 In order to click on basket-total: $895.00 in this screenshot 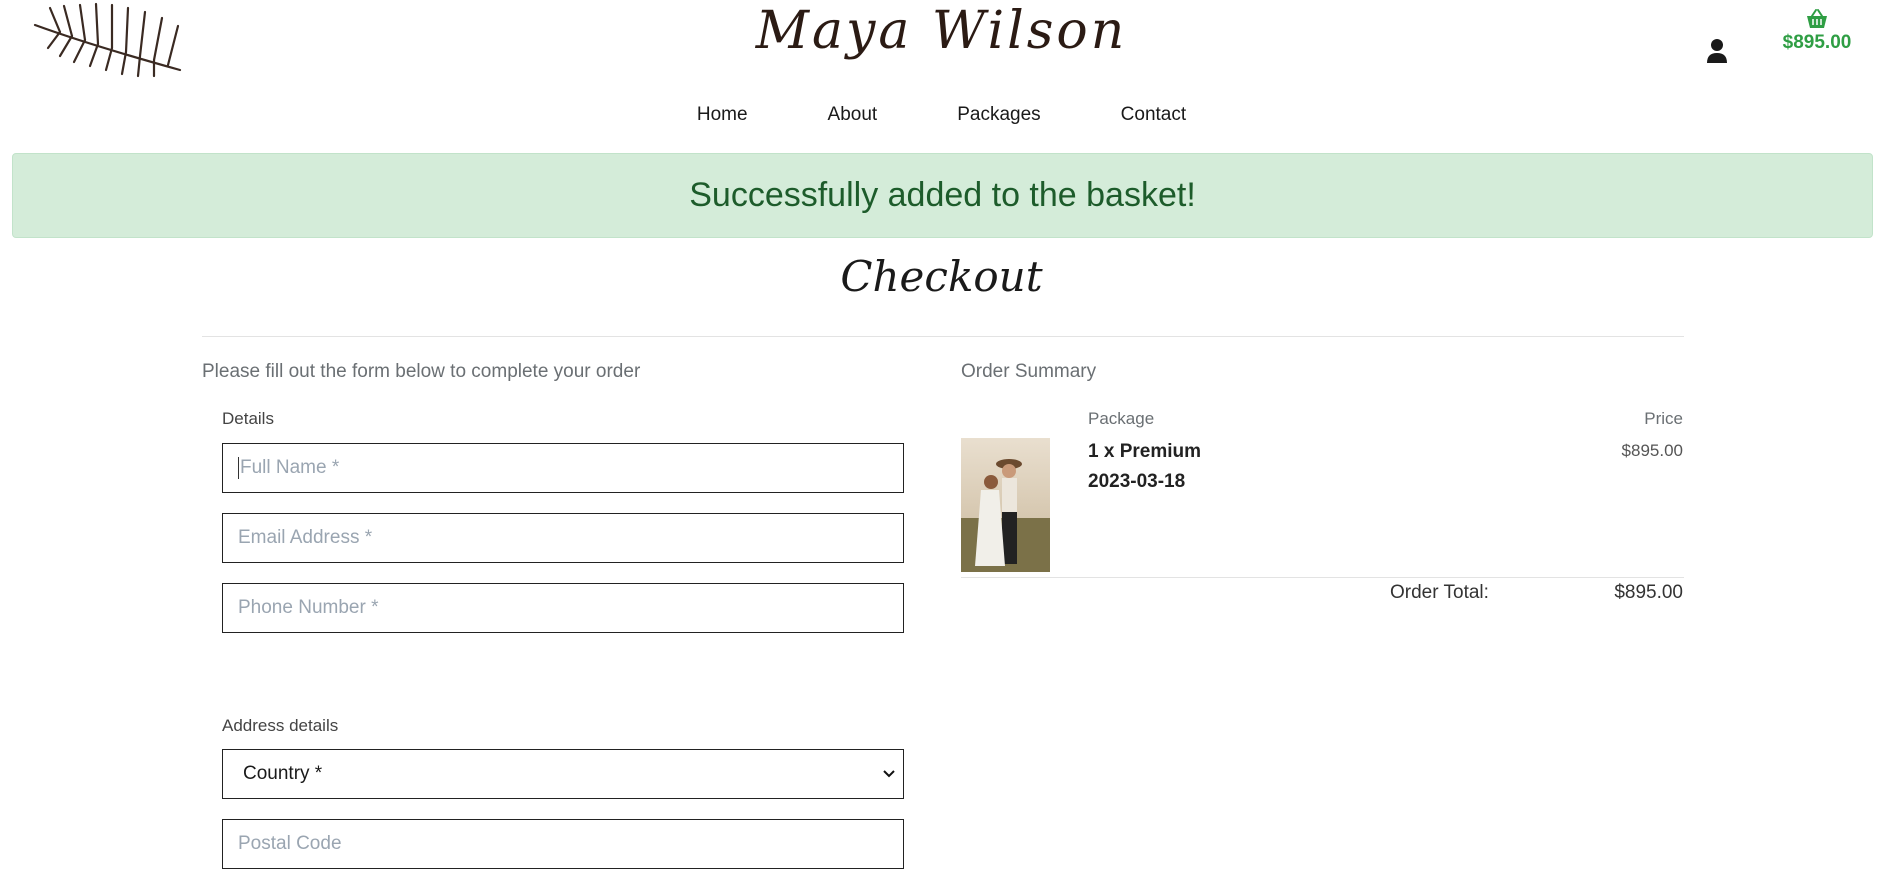, I will do `click(1817, 42)`.